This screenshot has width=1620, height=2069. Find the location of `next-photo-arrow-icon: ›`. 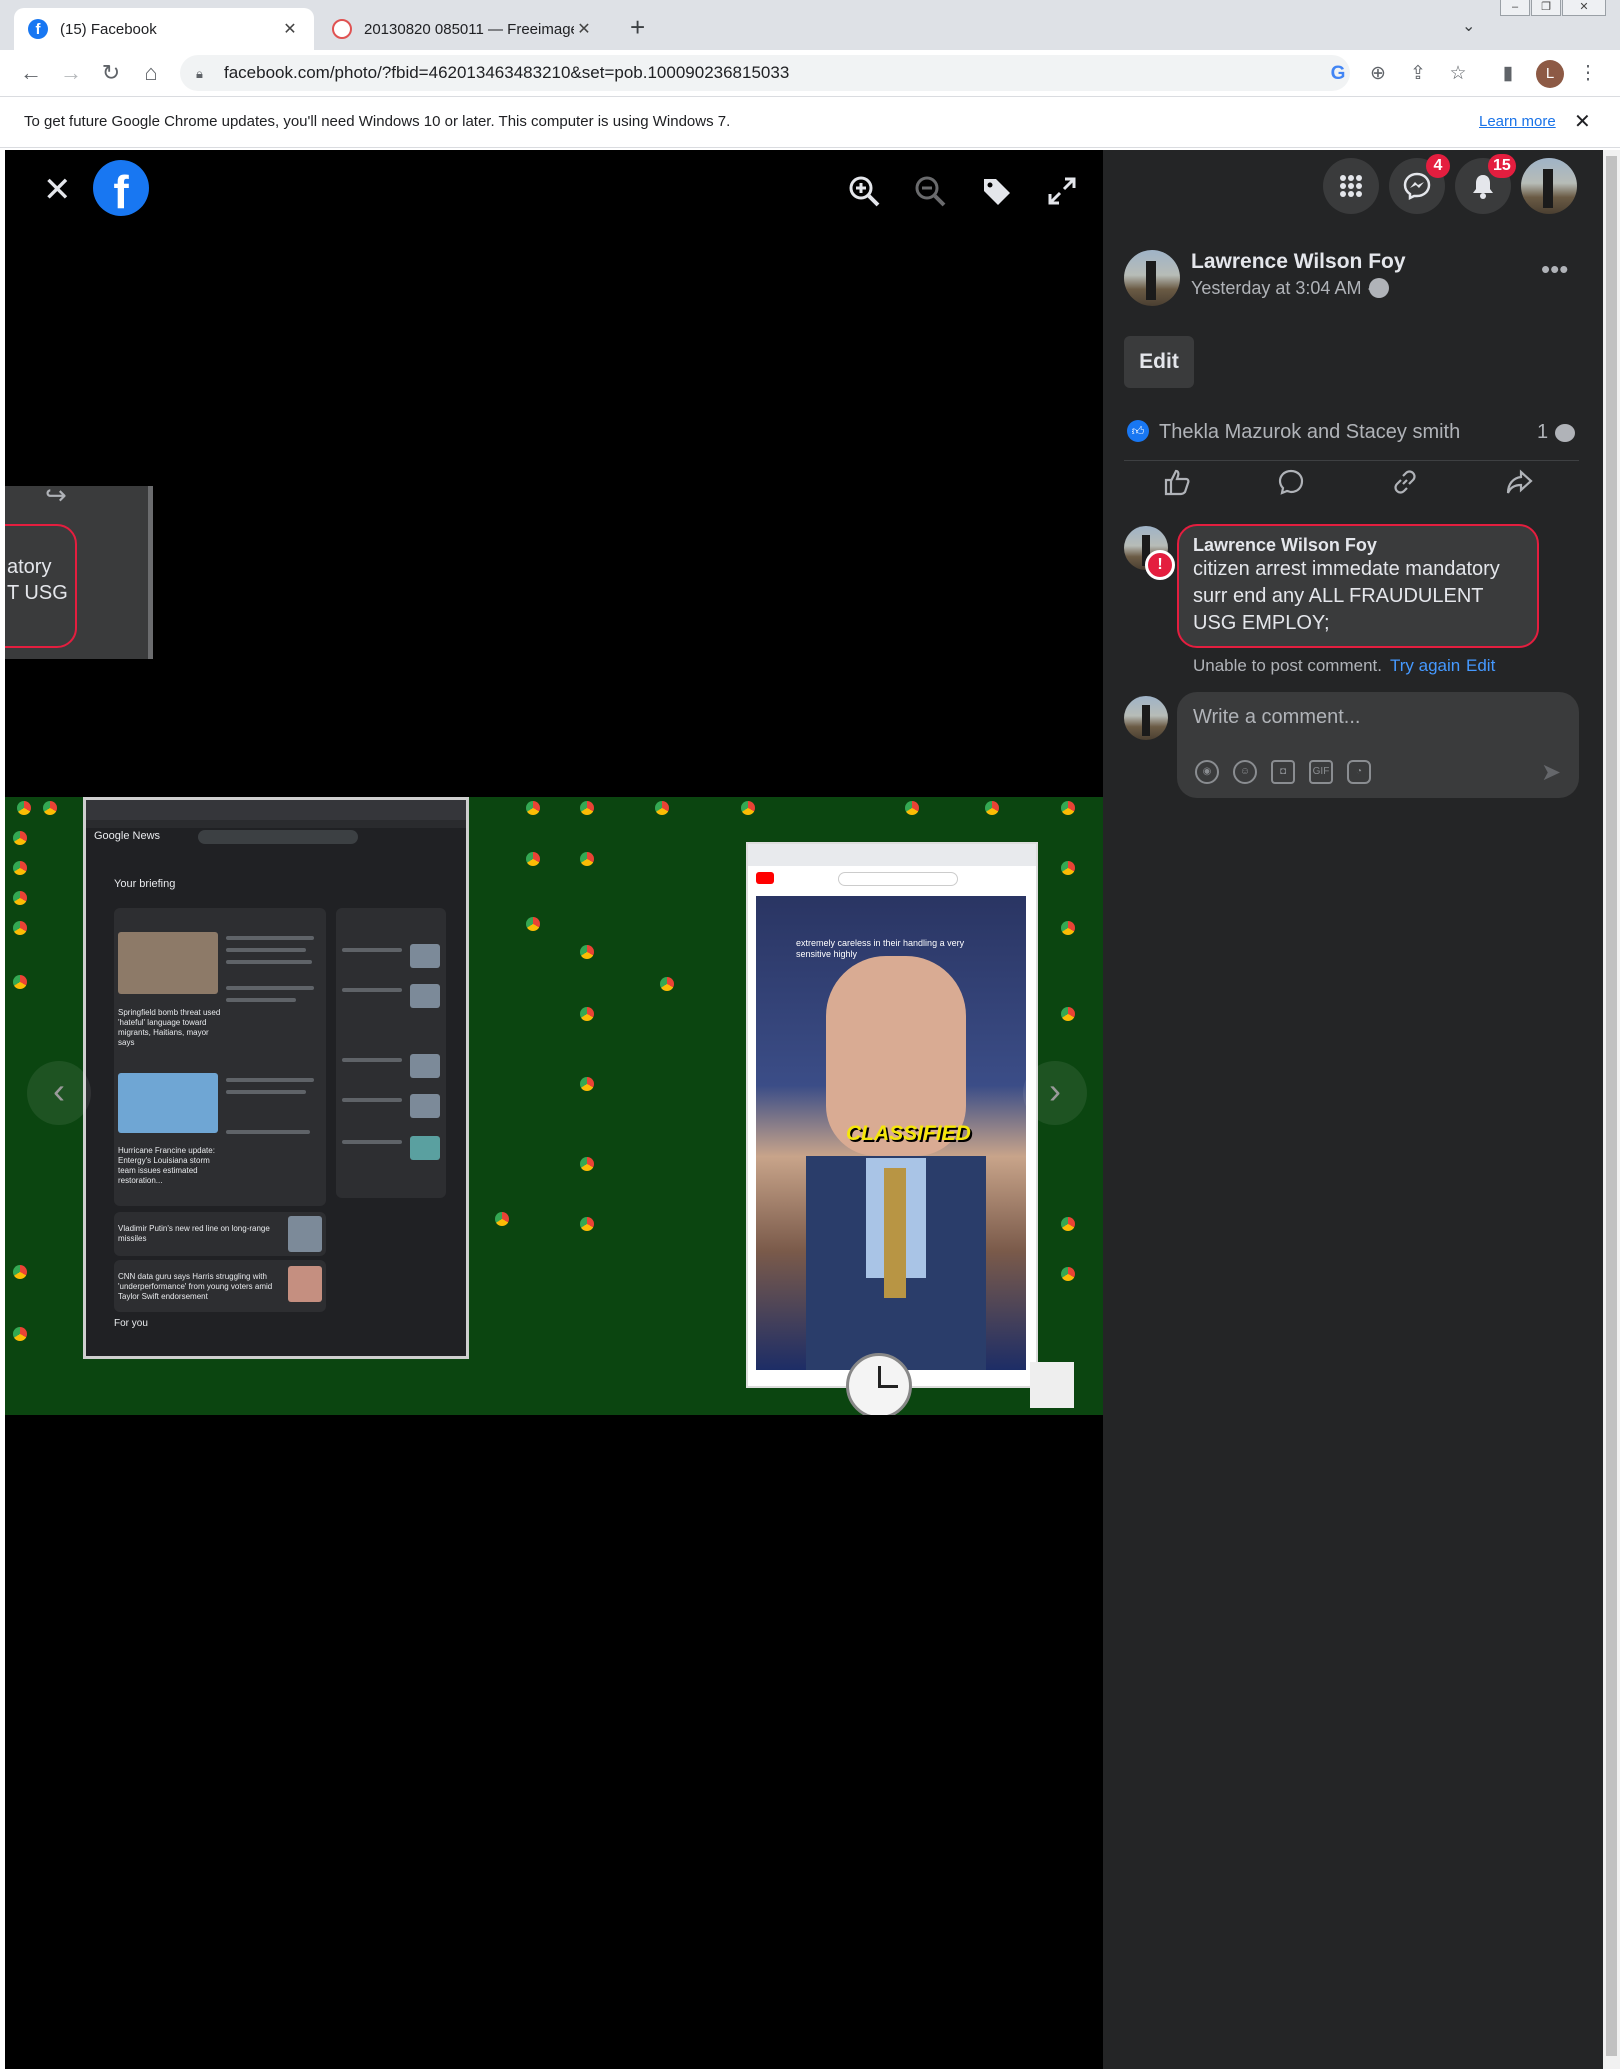

next-photo-arrow-icon: › is located at coordinates (1055, 1093).